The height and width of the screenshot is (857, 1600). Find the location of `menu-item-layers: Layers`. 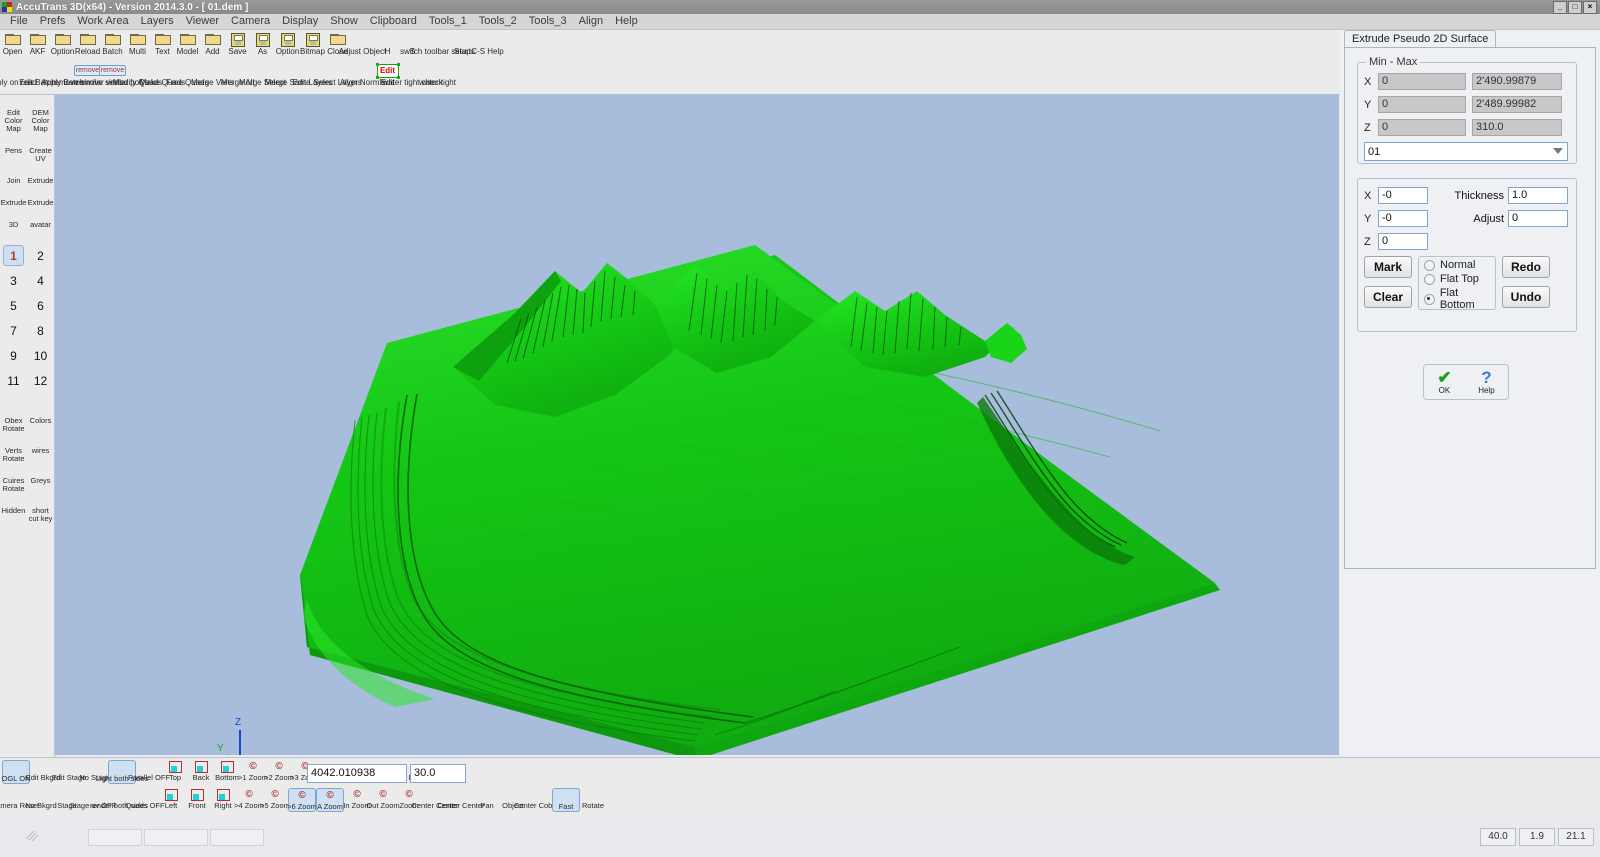

menu-item-layers: Layers is located at coordinates (157, 21).